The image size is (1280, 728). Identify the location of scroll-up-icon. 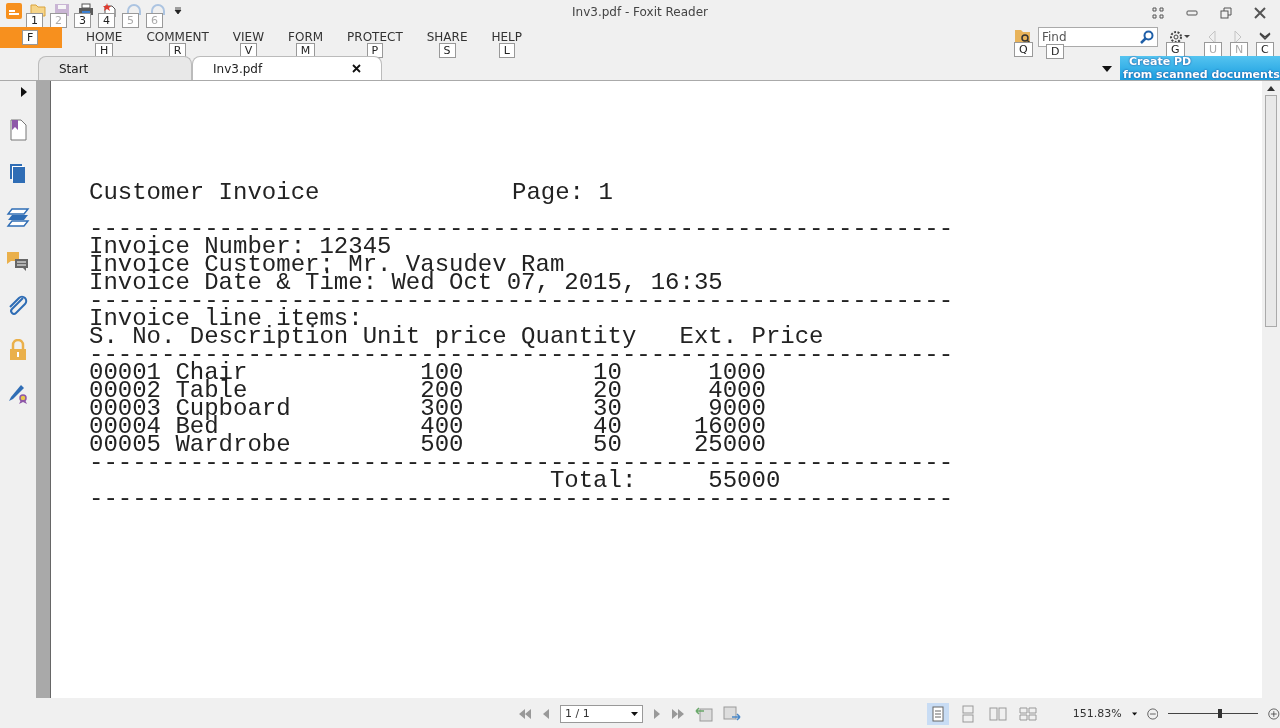
(1271, 88).